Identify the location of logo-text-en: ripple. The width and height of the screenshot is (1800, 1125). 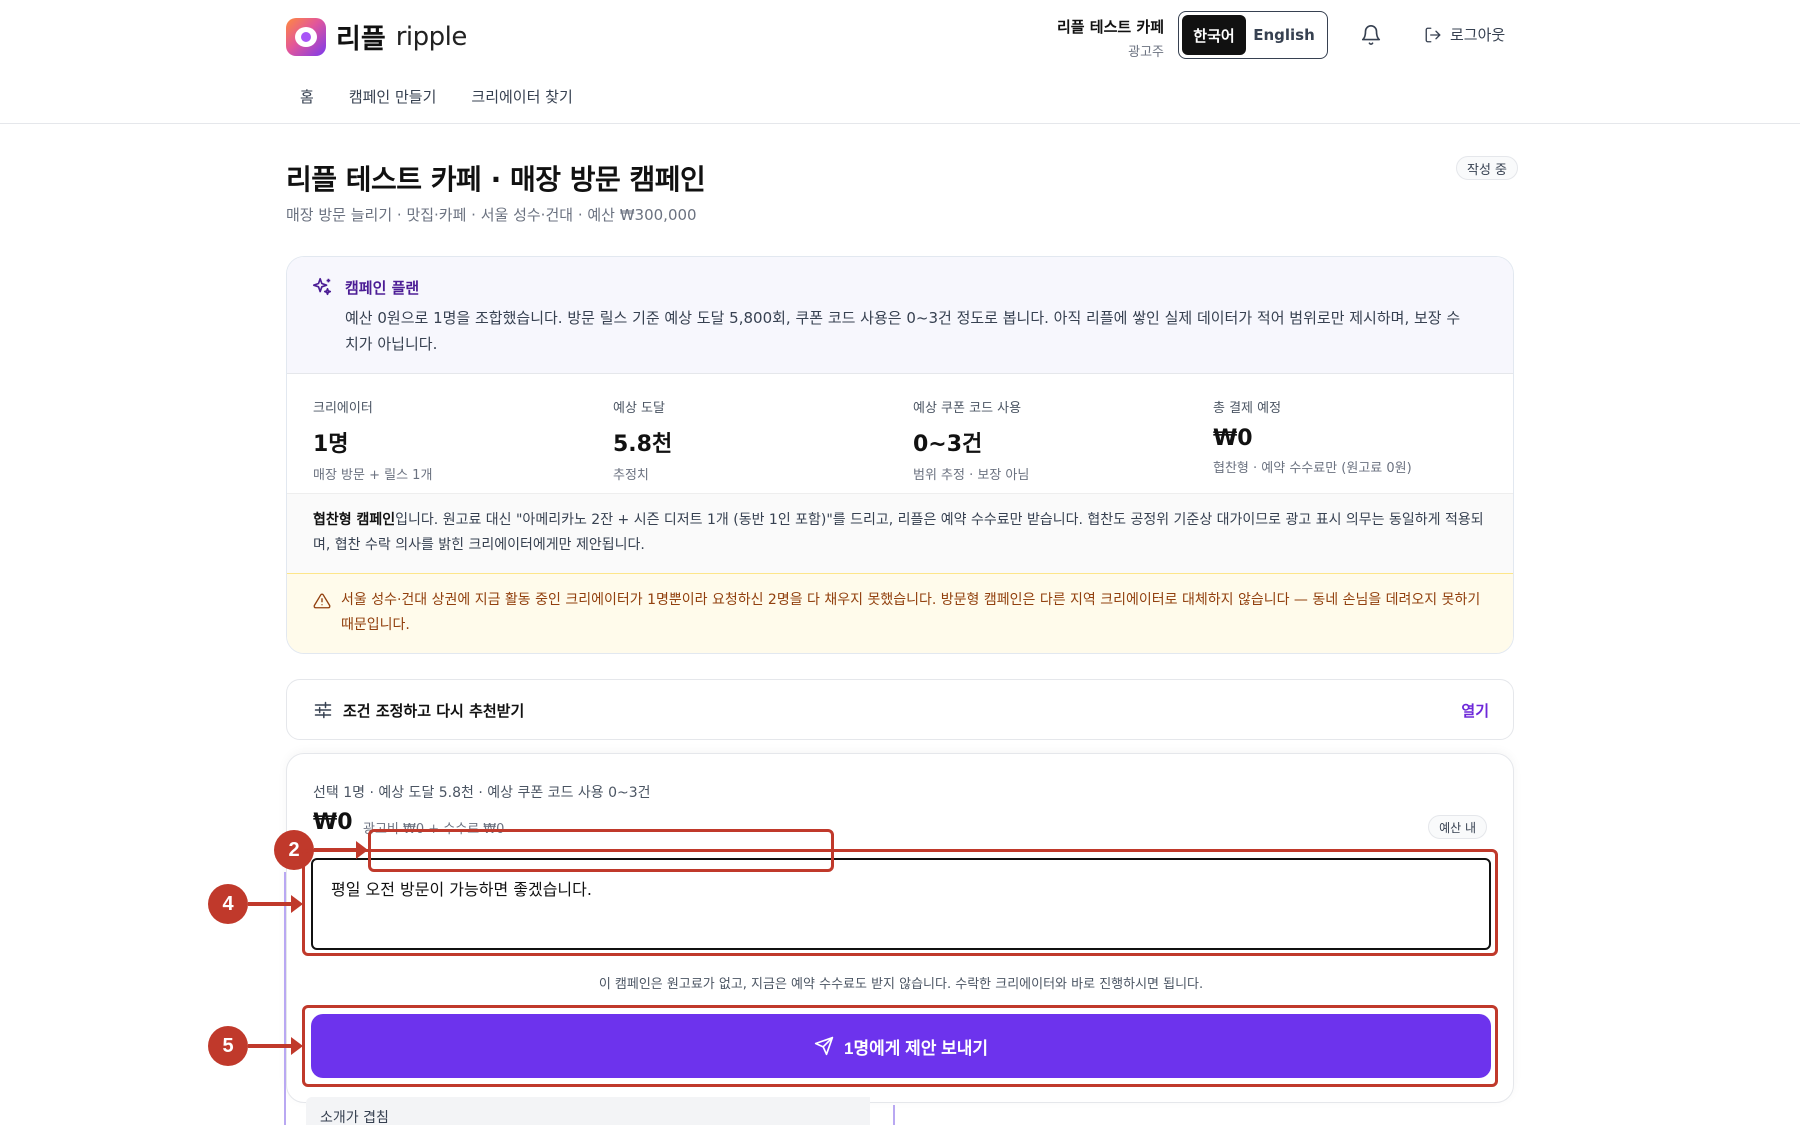
(431, 36).